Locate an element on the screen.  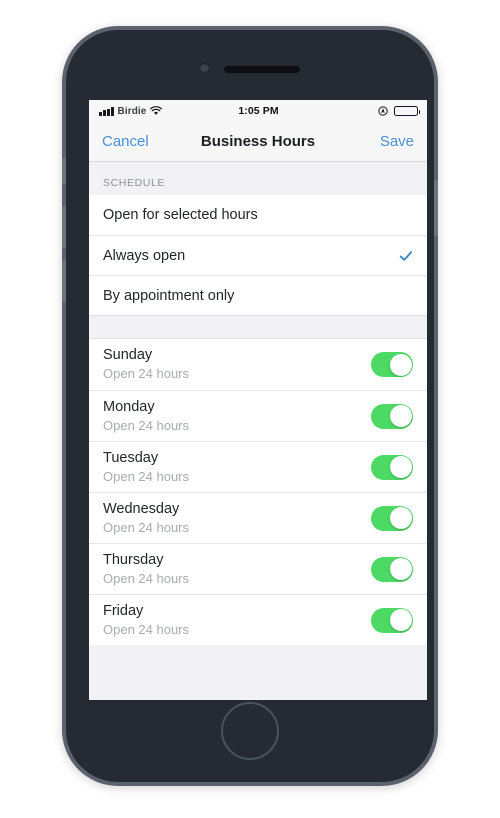
table-row: Tuesday Open 24 hours is located at coordinates (258, 466).